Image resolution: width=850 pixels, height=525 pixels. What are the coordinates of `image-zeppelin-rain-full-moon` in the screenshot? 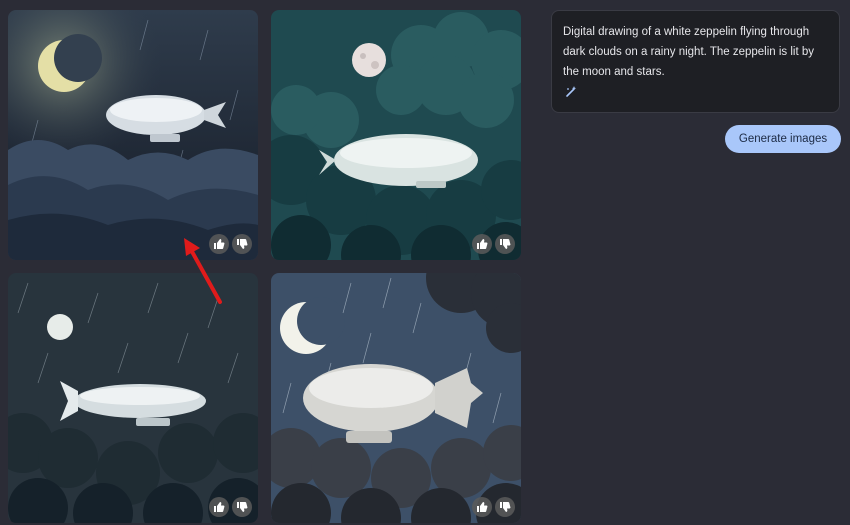 It's located at (133, 398).